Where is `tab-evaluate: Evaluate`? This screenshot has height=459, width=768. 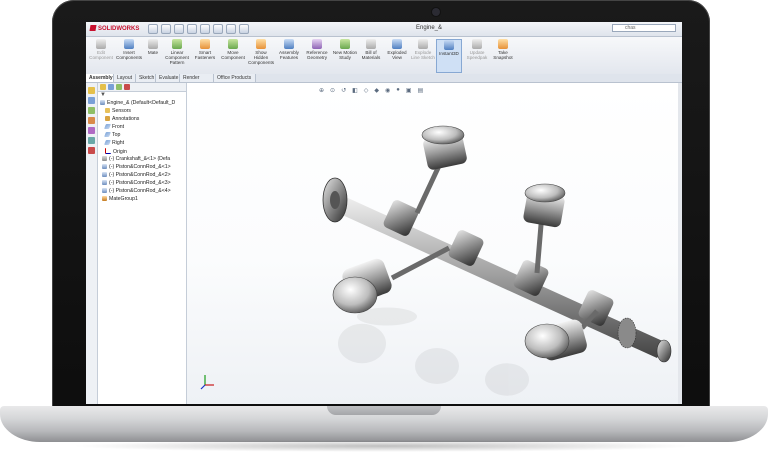
tab-evaluate: Evaluate is located at coordinates (168, 78).